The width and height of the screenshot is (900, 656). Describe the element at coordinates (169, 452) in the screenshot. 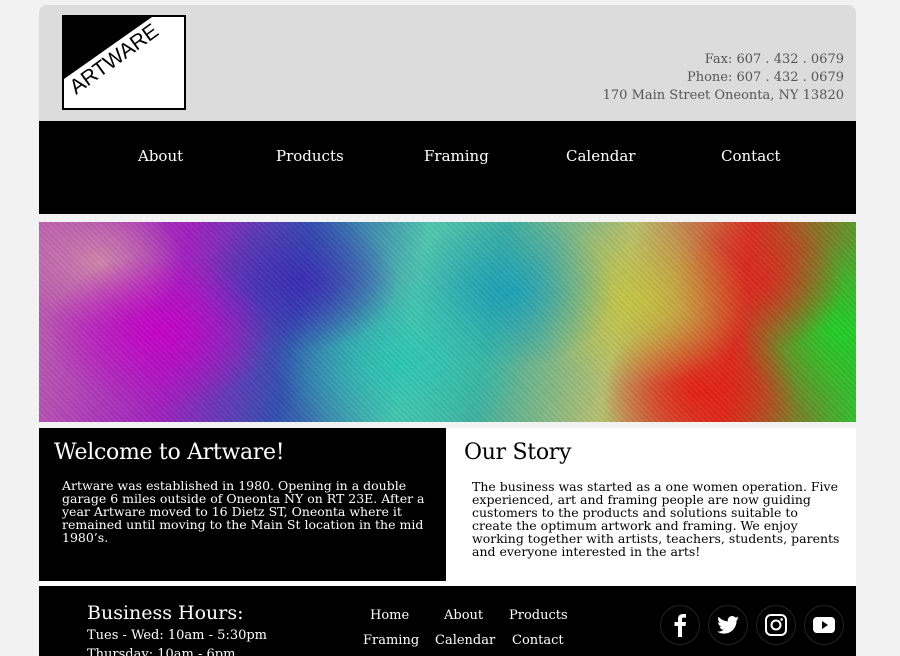

I see `welcome-title: Welcome to Artware!` at that location.